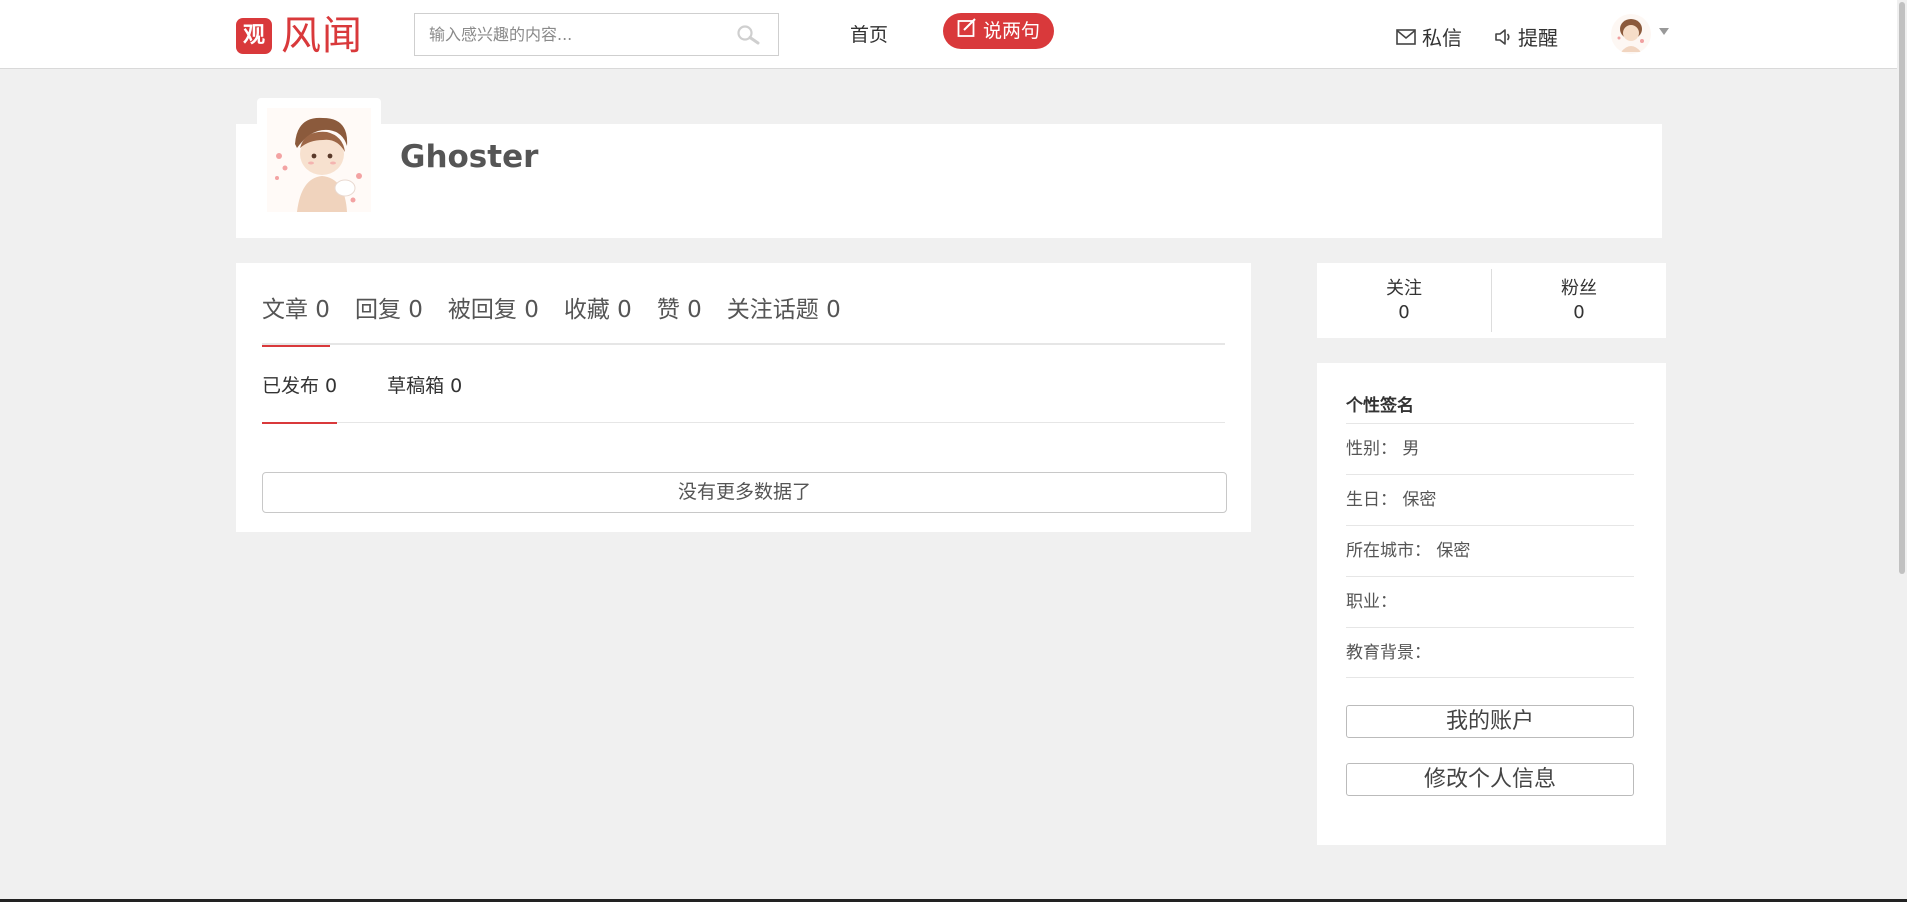 Image resolution: width=1907 pixels, height=902 pixels. I want to click on info-city: 所在城市： 保密, so click(1490, 550).